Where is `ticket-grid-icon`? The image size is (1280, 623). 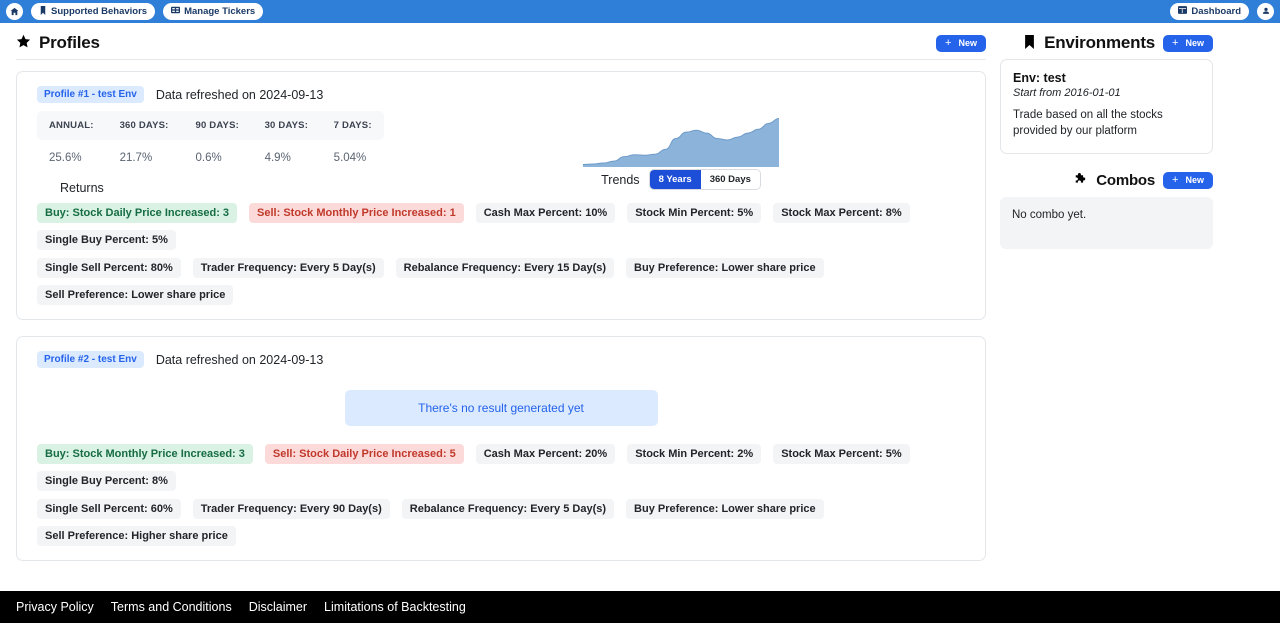
ticket-grid-icon is located at coordinates (176, 11).